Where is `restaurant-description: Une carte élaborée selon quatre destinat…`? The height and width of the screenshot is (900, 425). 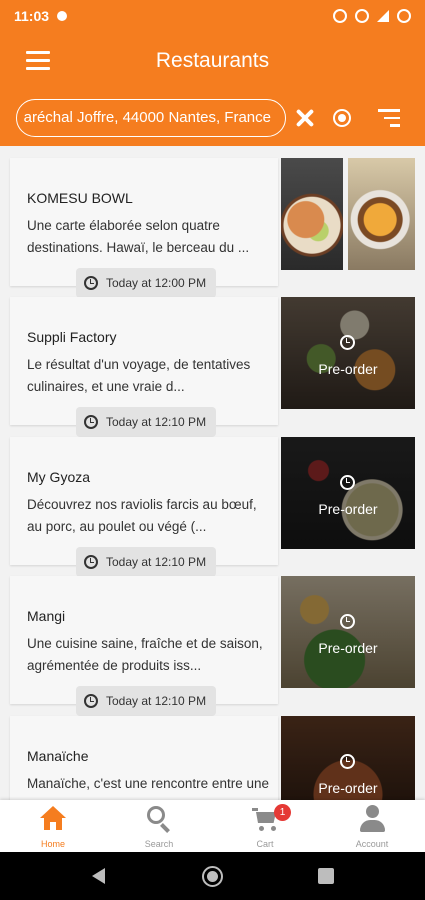
restaurant-description: Une carte élaborée selon quatre destinat… is located at coordinates (138, 236).